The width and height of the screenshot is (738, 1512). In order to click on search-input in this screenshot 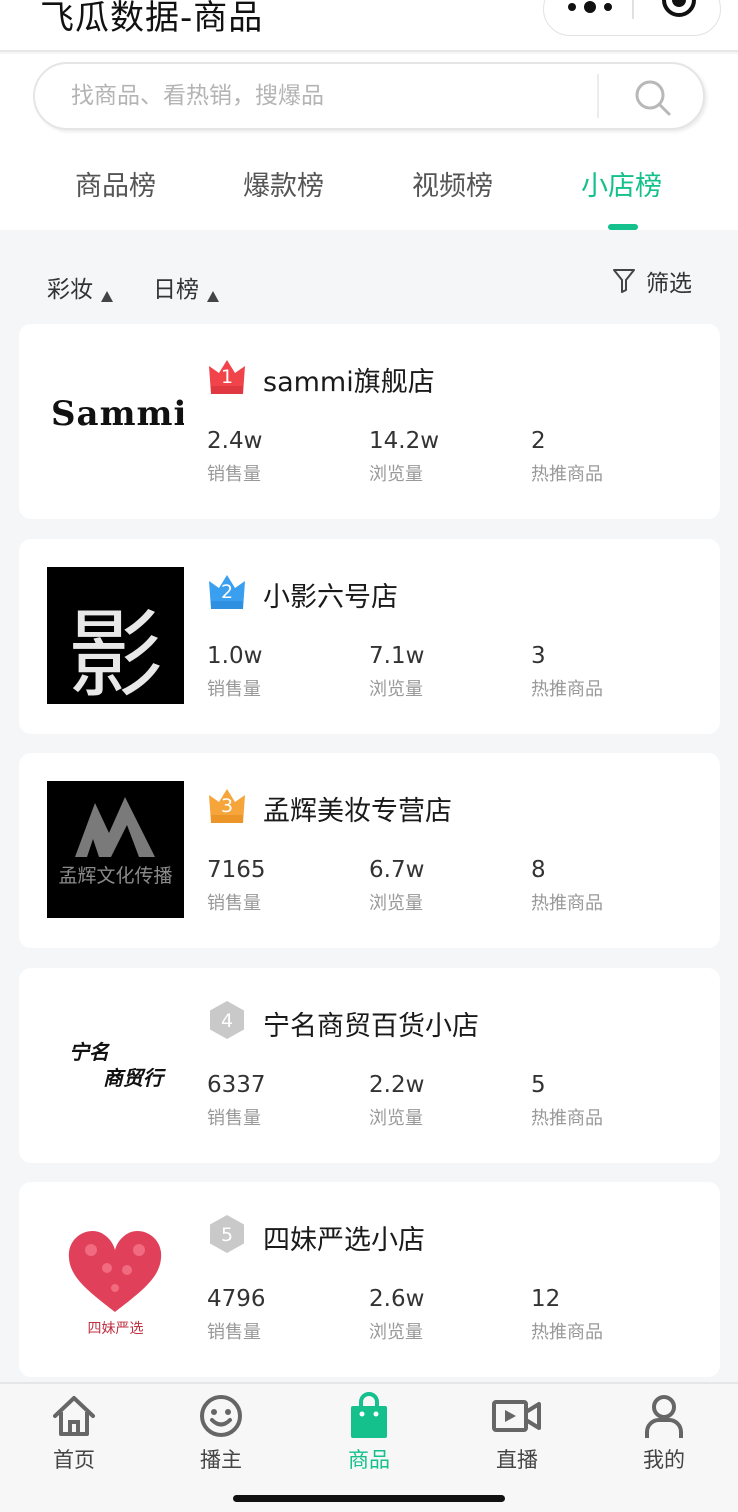, I will do `click(331, 96)`.